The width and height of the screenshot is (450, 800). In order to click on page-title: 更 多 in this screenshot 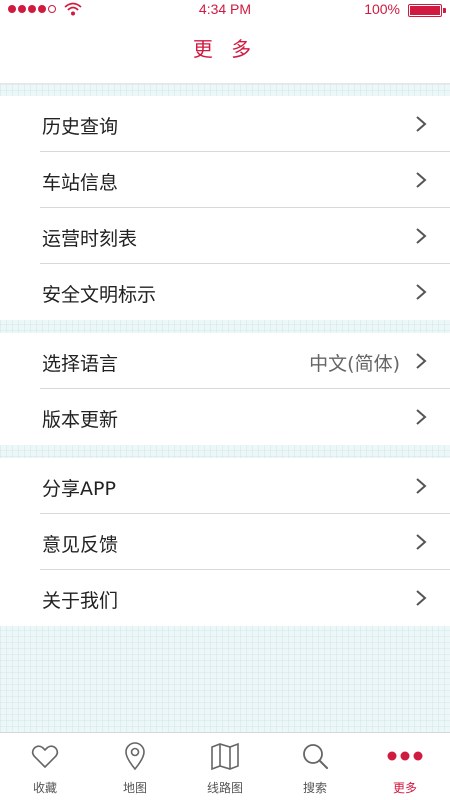, I will do `click(225, 49)`.